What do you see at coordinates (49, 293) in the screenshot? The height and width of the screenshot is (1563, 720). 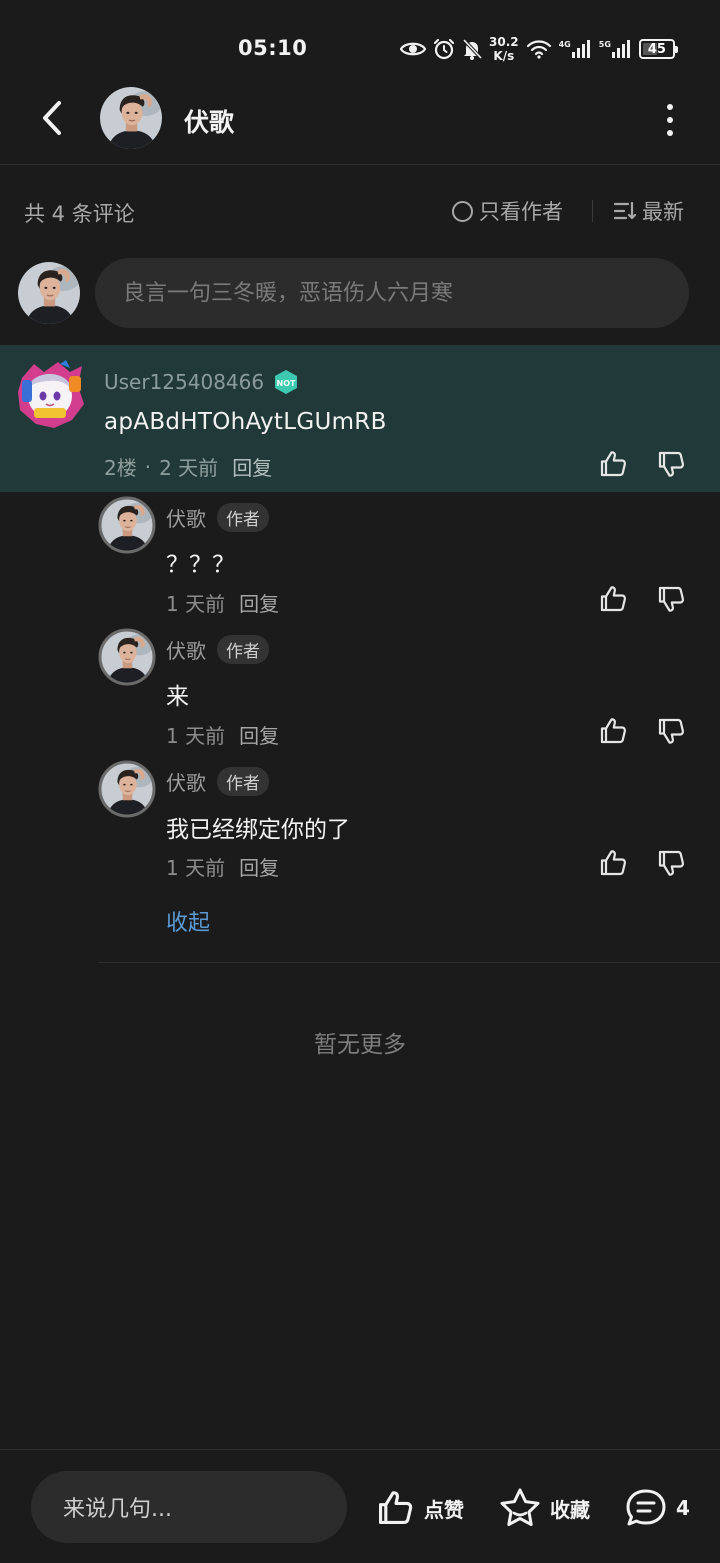 I see `my-avatar` at bounding box center [49, 293].